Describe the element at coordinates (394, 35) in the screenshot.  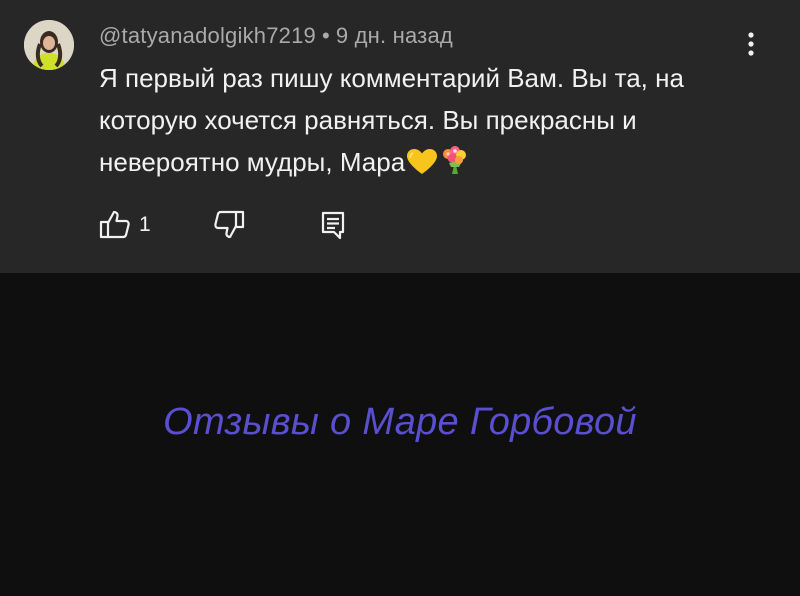
I see `comment-timestamp: 9 дн. назад` at that location.